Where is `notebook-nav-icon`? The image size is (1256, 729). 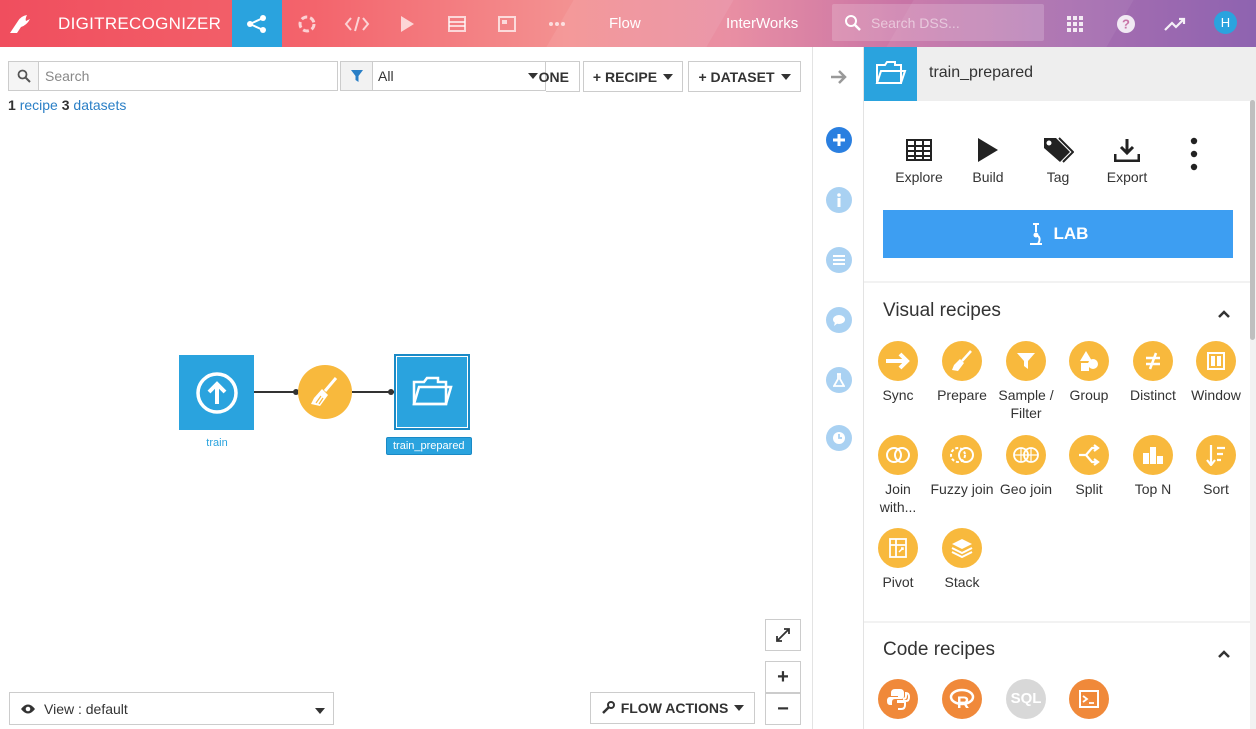
notebook-nav-icon is located at coordinates (457, 23).